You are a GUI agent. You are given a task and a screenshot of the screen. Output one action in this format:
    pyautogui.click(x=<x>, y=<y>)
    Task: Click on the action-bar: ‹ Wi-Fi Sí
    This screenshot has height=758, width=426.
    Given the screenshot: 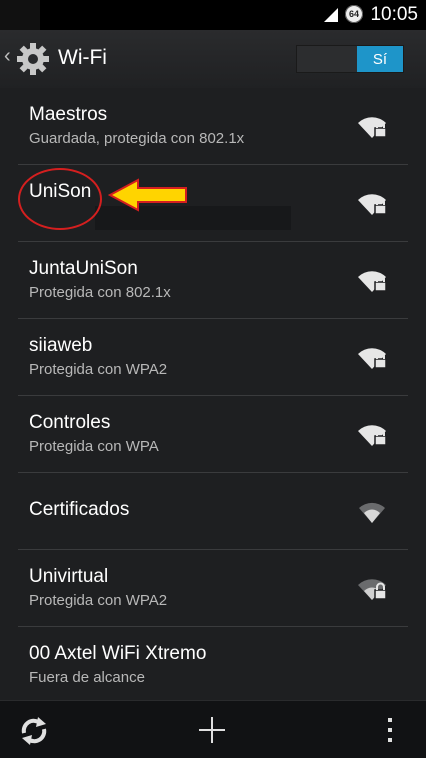 What is the action you would take?
    pyautogui.click(x=213, y=59)
    